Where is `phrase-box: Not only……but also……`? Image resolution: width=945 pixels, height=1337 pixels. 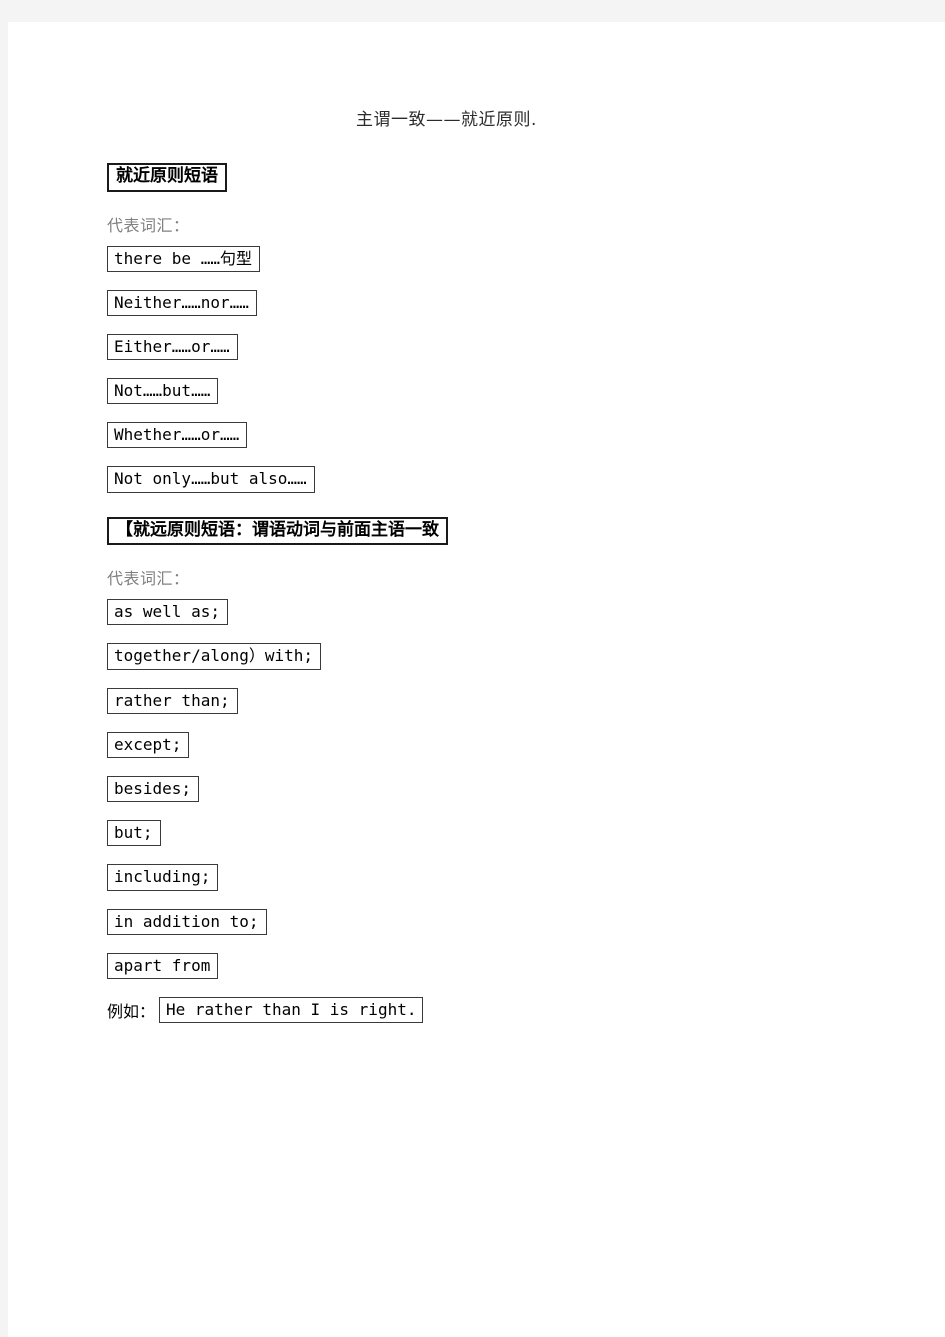 phrase-box: Not only……but also…… is located at coordinates (211, 479).